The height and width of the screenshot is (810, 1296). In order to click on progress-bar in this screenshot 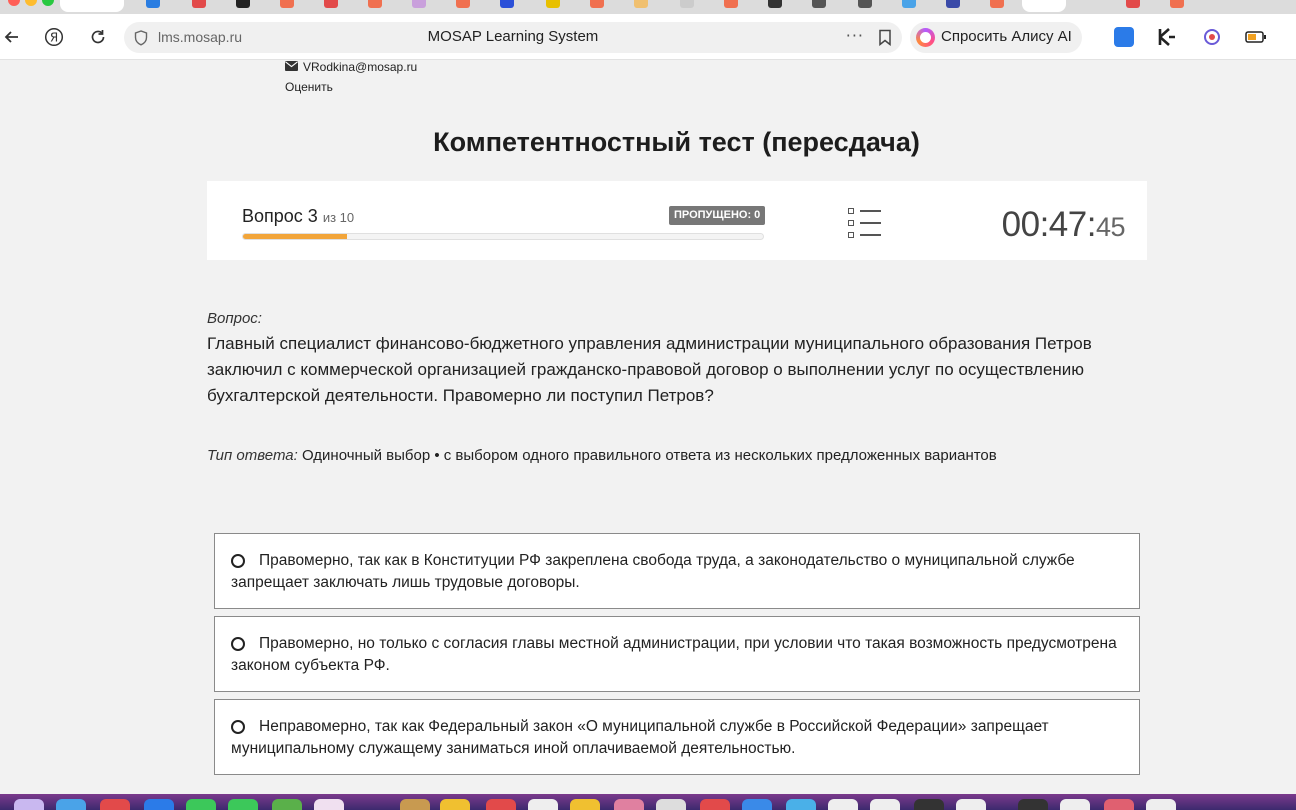, I will do `click(503, 236)`.